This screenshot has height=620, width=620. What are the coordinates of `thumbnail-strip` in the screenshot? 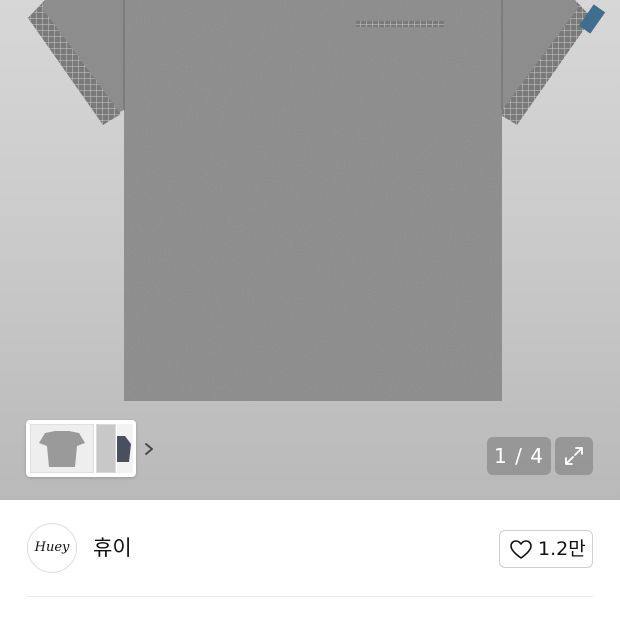 It's located at (89, 448).